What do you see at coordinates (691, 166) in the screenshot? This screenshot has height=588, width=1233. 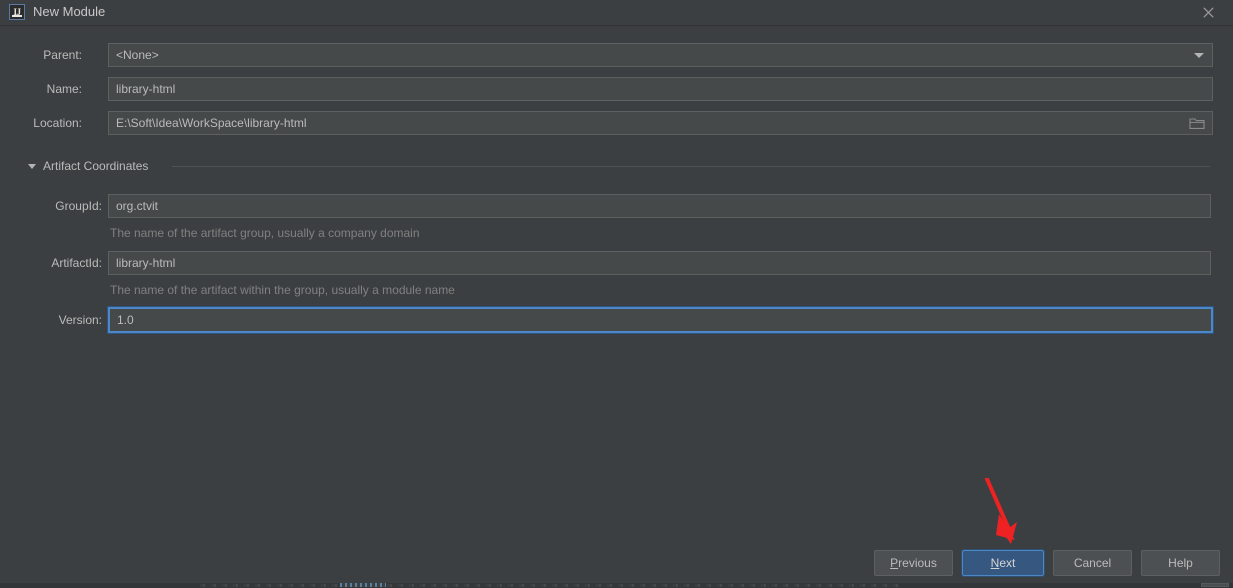 I see `section-separator` at bounding box center [691, 166].